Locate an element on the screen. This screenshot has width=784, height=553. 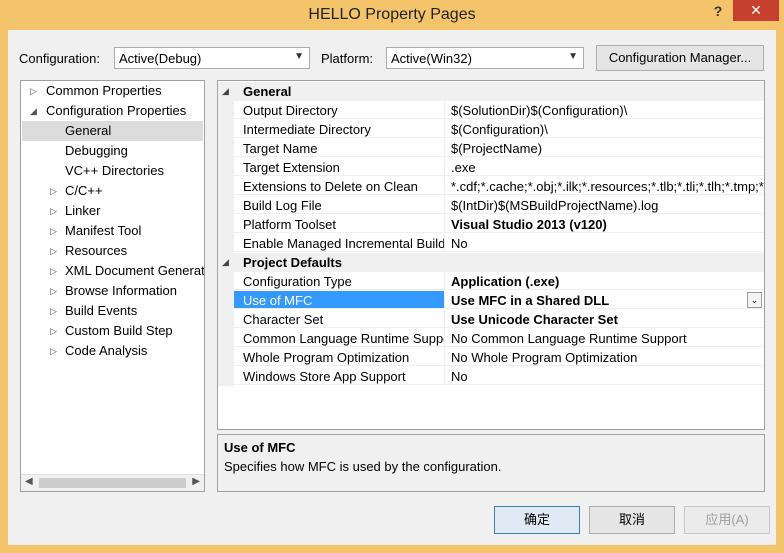
property-row: Use of MFC Use MFC in a Shared DLL ⌄ is located at coordinates (491, 300).